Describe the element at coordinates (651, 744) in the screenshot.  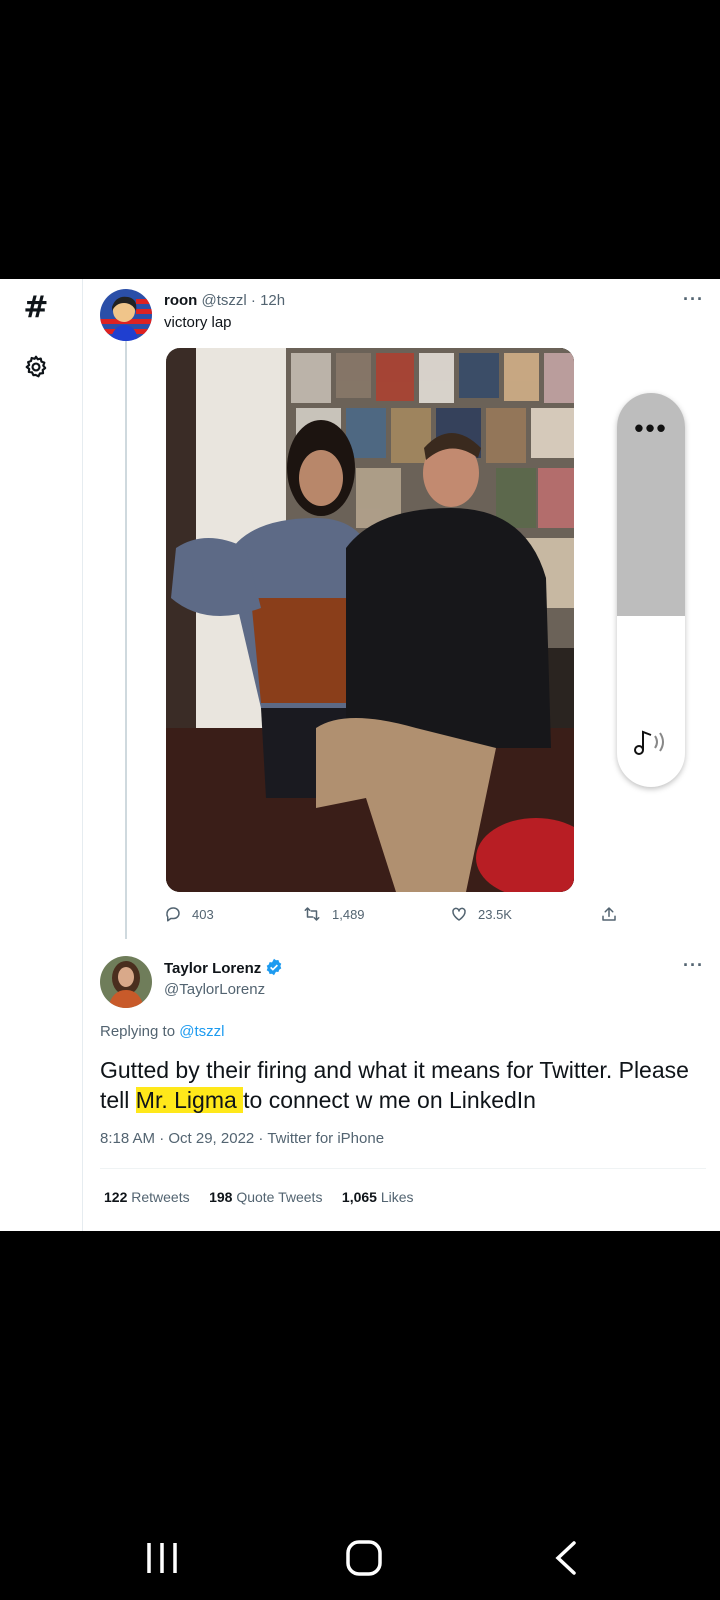
I see `music-note-volume-icon` at that location.